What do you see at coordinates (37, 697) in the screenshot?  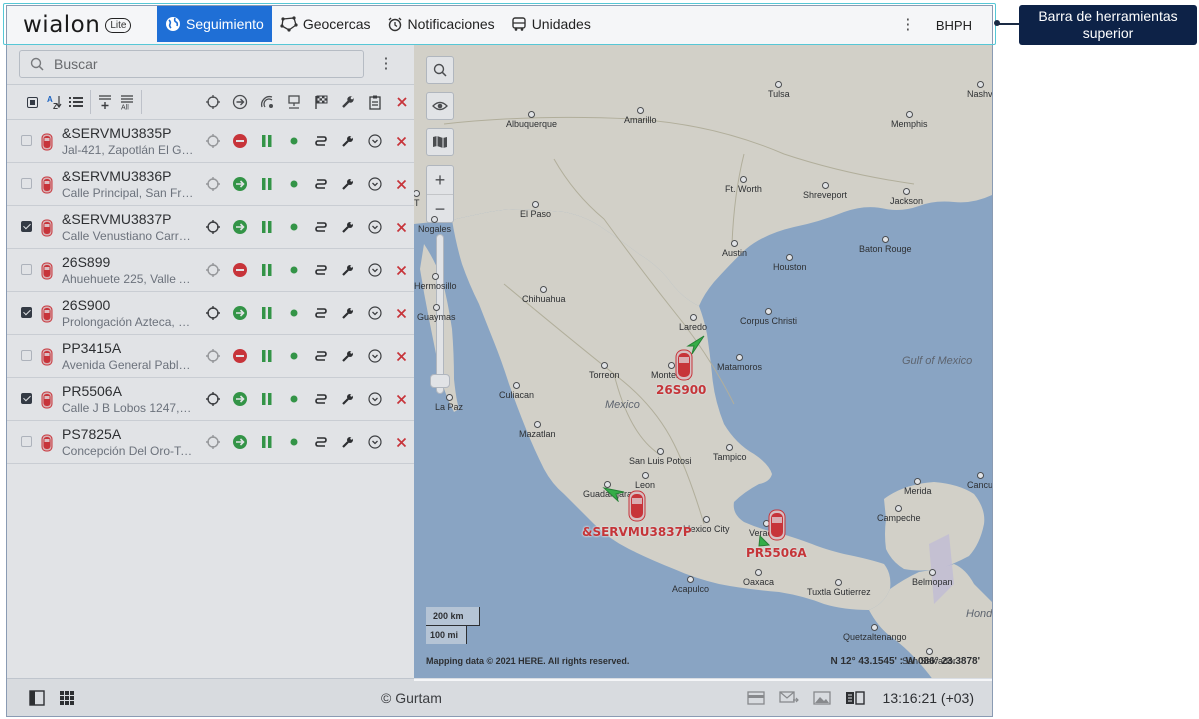 I see `toggle-panel-icon` at bounding box center [37, 697].